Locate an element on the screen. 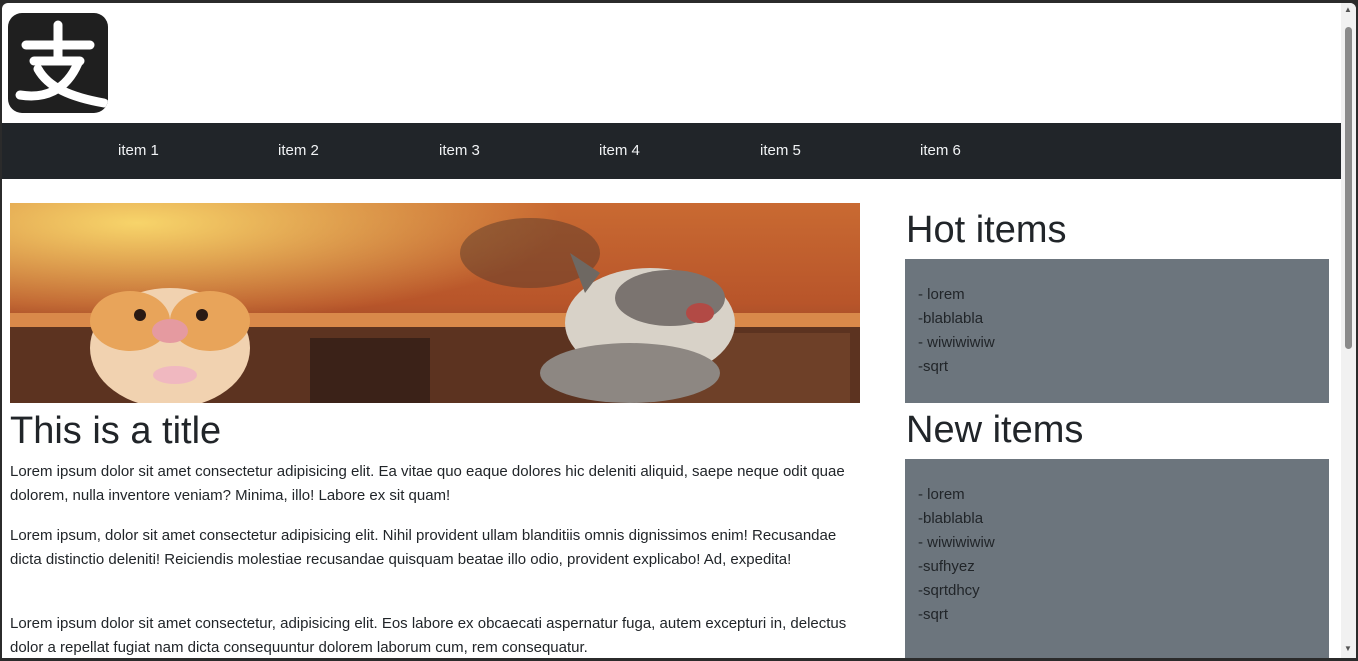 The height and width of the screenshot is (661, 1358). list-item: -sufhyez is located at coordinates (946, 566).